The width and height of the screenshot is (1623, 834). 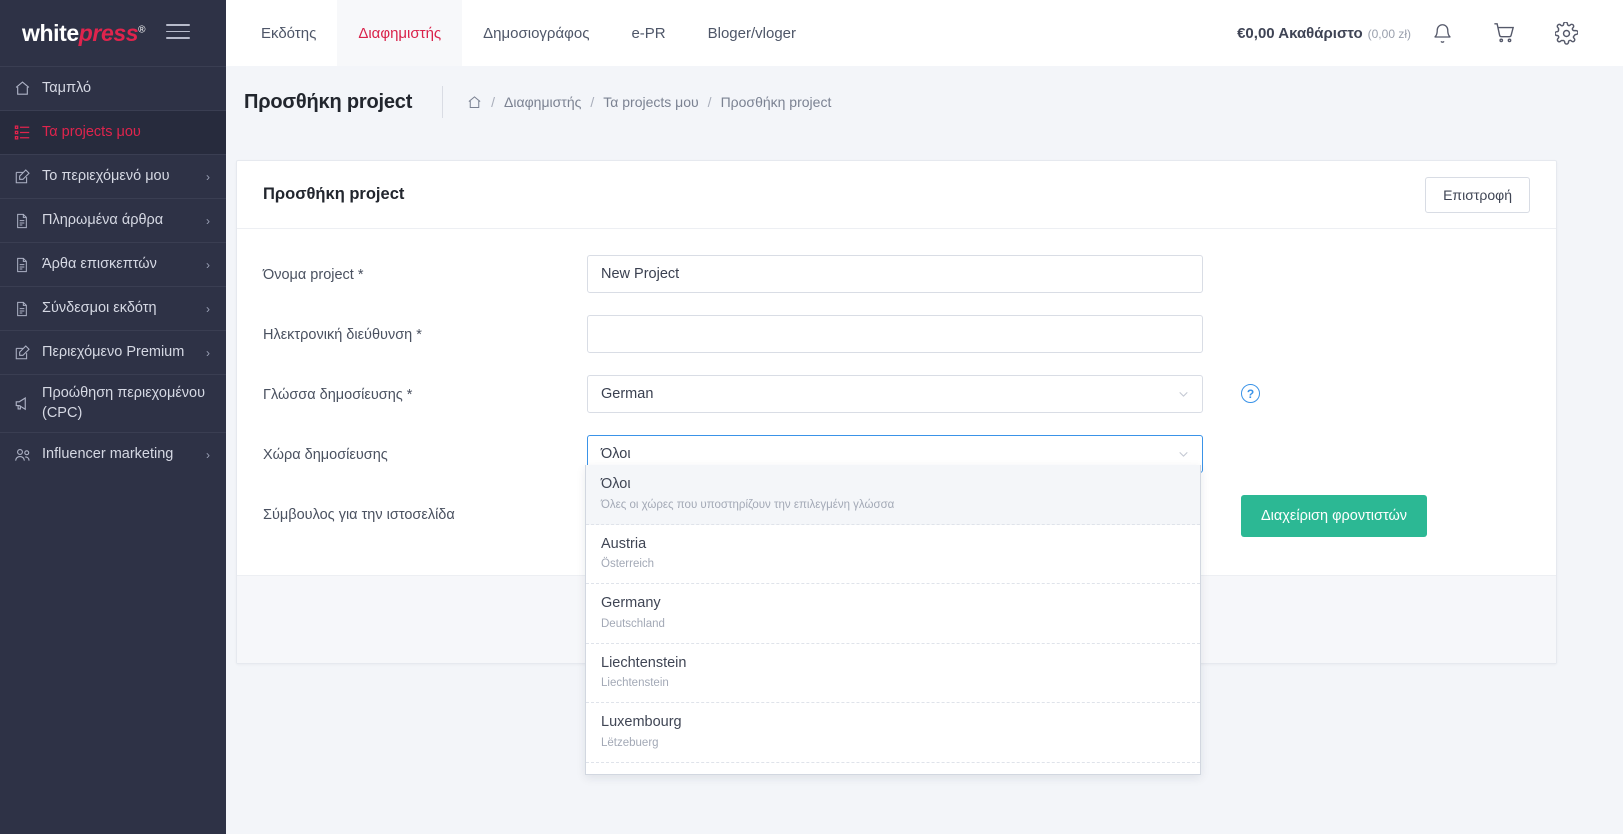 I want to click on option-subtitle: Liechtenstein, so click(x=635, y=683).